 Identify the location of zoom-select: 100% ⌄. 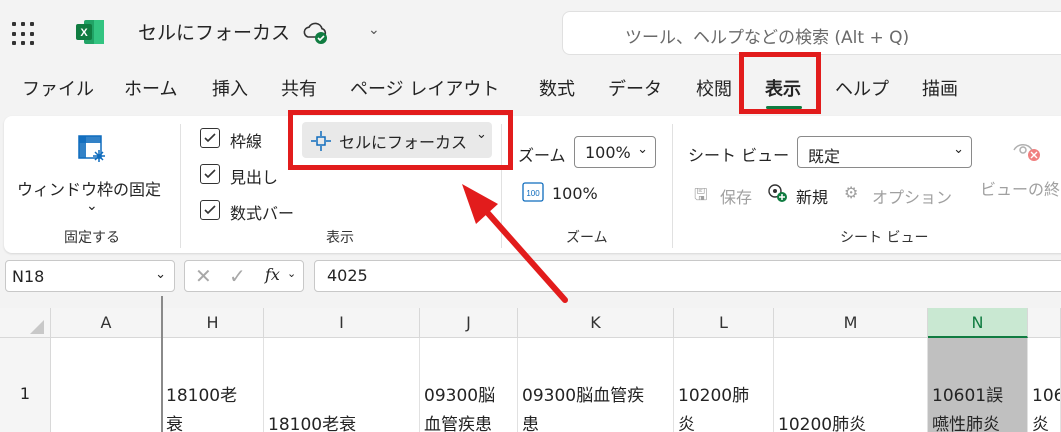
(615, 152).